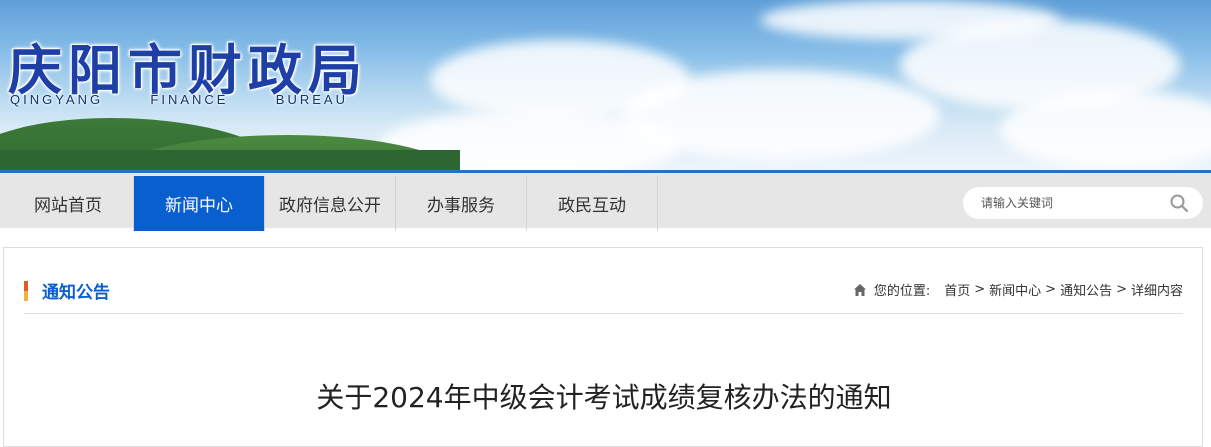 Image resolution: width=1211 pixels, height=447 pixels. What do you see at coordinates (330, 203) in the screenshot?
I see `nav-item-gov-info: 政府信息公开` at bounding box center [330, 203].